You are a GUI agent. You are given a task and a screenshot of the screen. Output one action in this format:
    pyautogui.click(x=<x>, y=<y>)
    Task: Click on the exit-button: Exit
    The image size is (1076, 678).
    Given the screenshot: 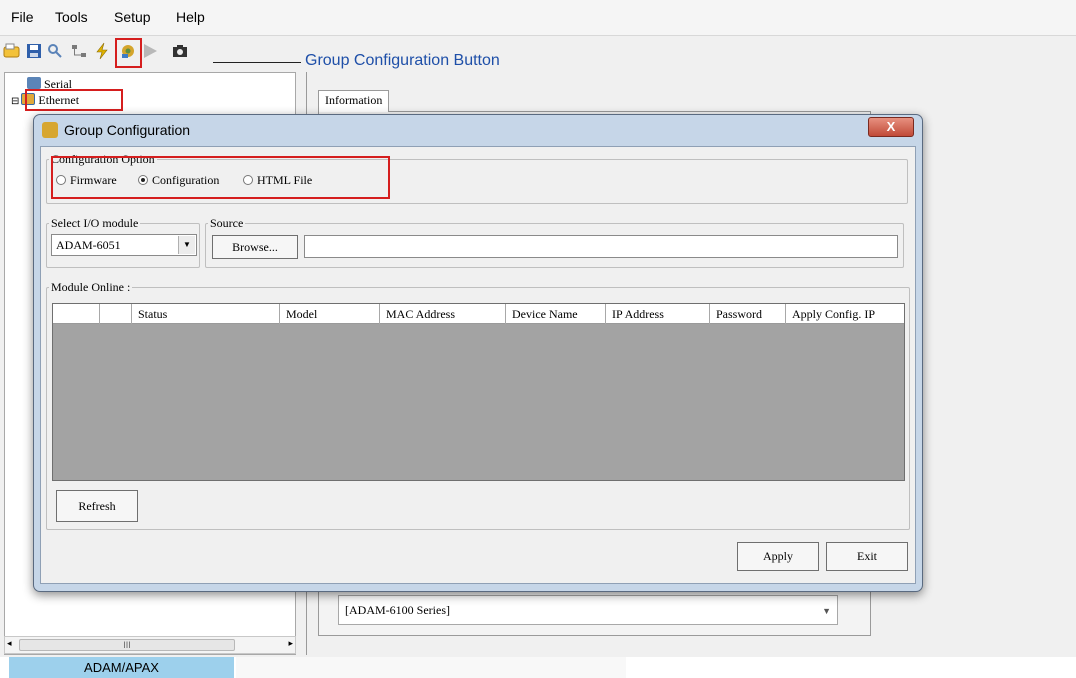 What is the action you would take?
    pyautogui.click(x=867, y=556)
    